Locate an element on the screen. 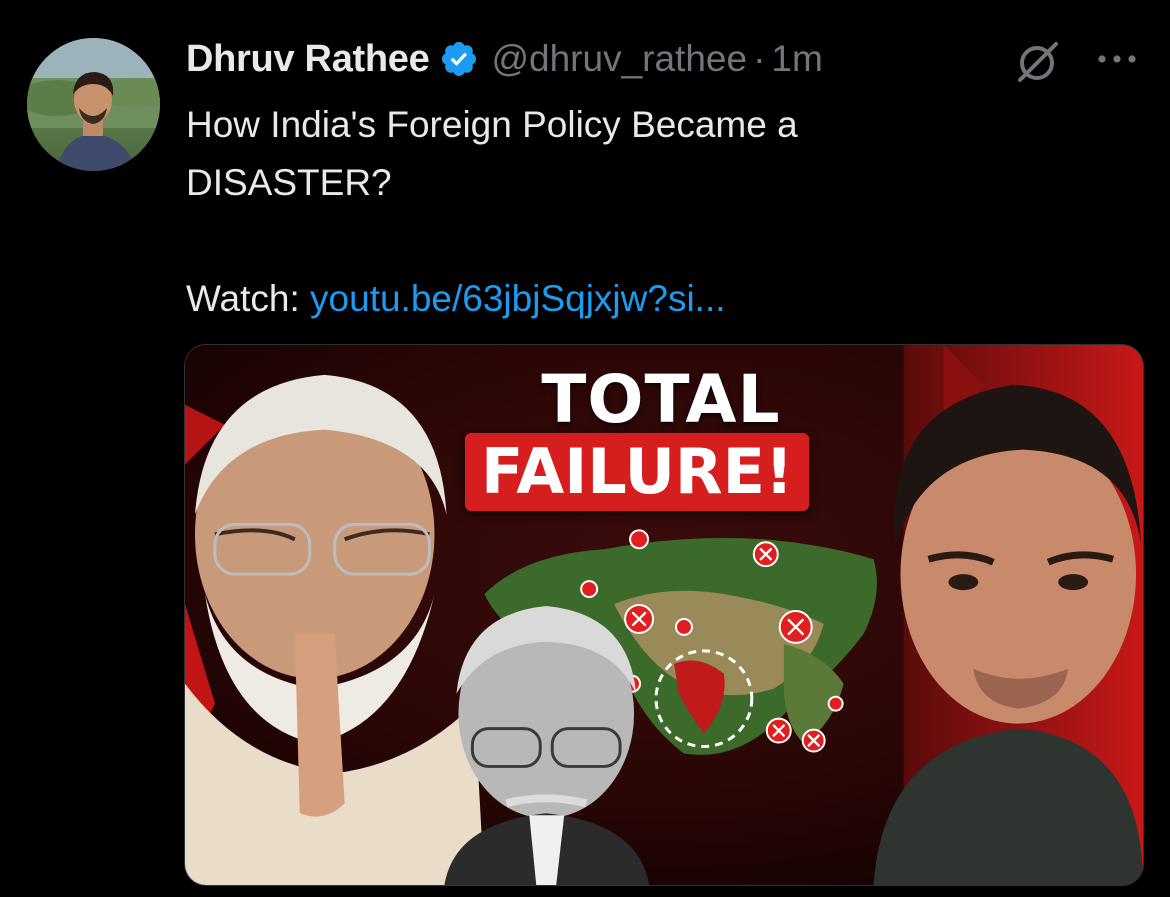  avatar is located at coordinates (93, 104).